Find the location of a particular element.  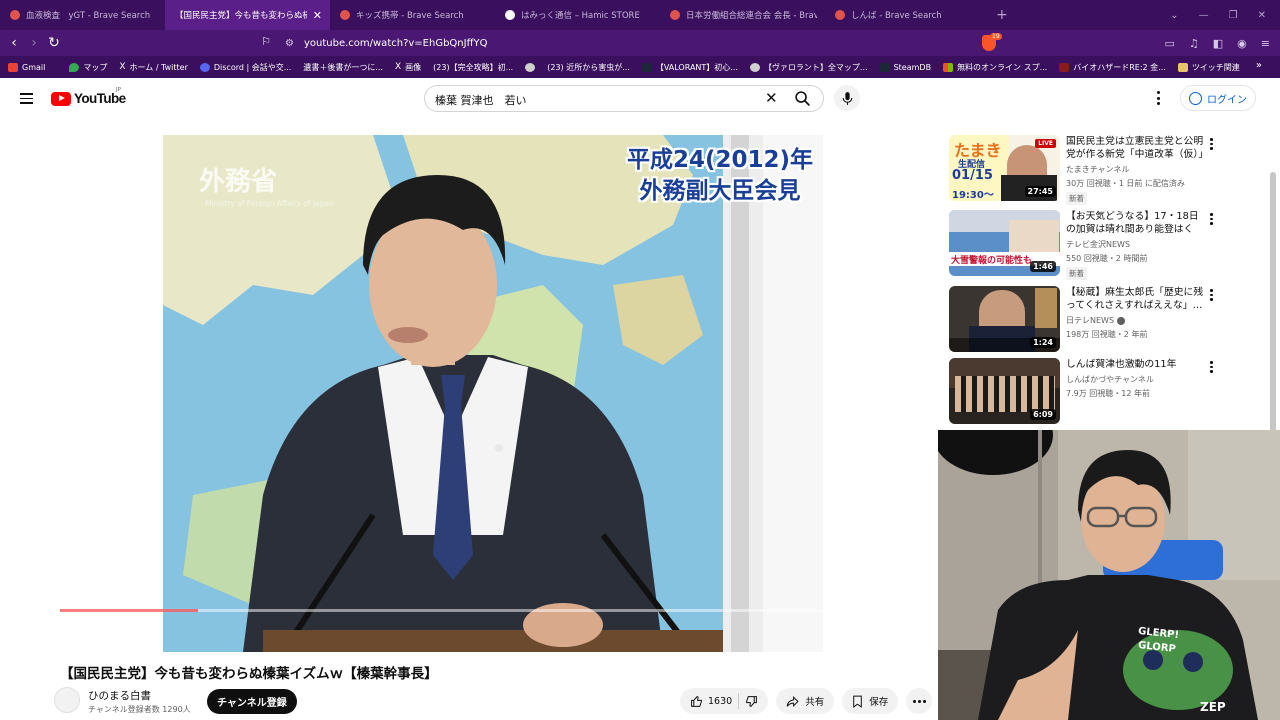

channel-watermark is located at coordinates (911, 583).